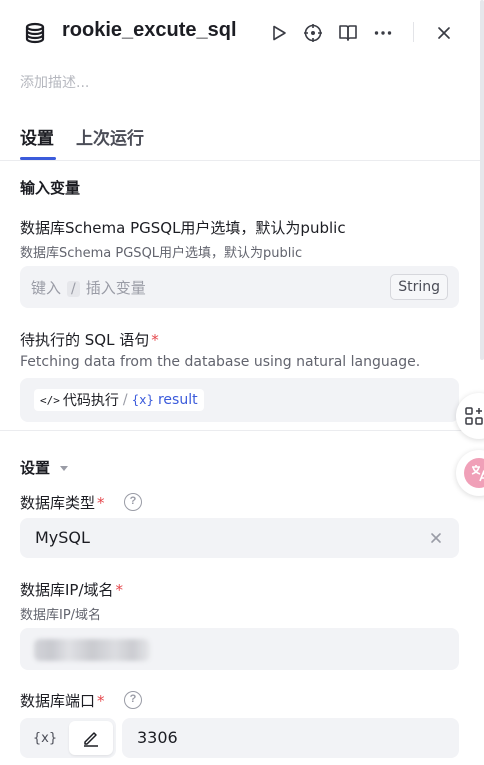 The height and width of the screenshot is (765, 484). I want to click on settings-section-title: 设置, so click(44, 467).